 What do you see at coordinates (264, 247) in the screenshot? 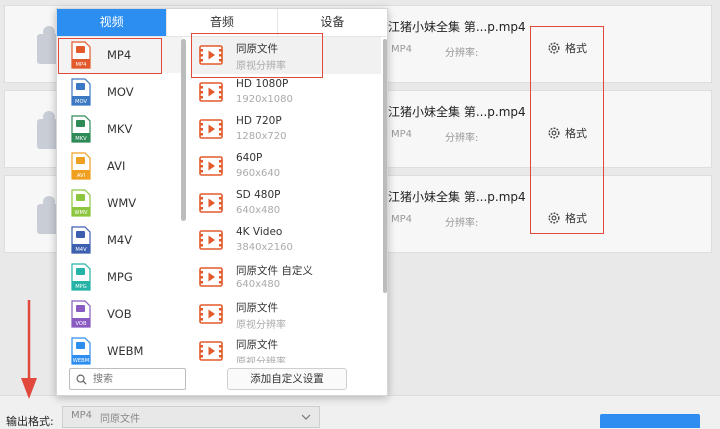
I see `preset-resolution: 3840x2160` at bounding box center [264, 247].